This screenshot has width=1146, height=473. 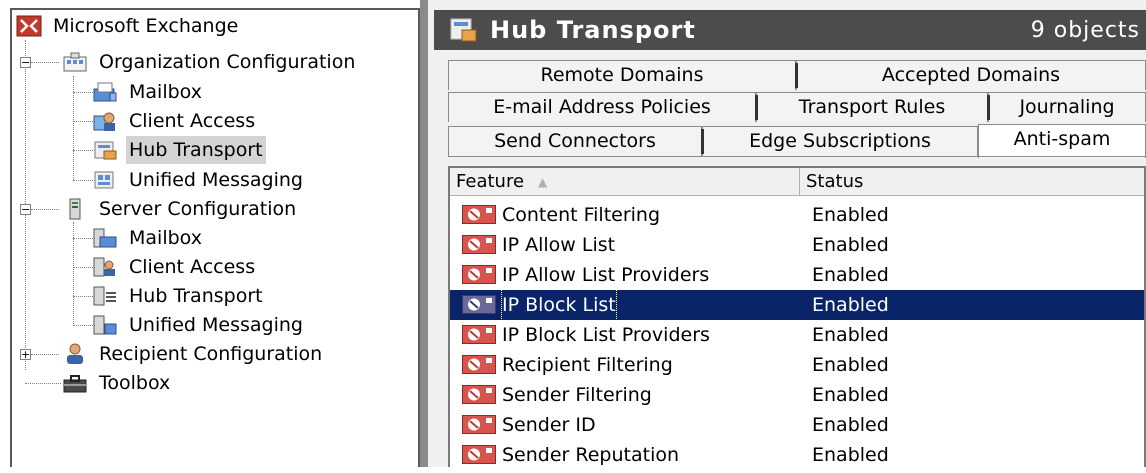 I want to click on sort-ascending-icon: ▲, so click(x=543, y=182).